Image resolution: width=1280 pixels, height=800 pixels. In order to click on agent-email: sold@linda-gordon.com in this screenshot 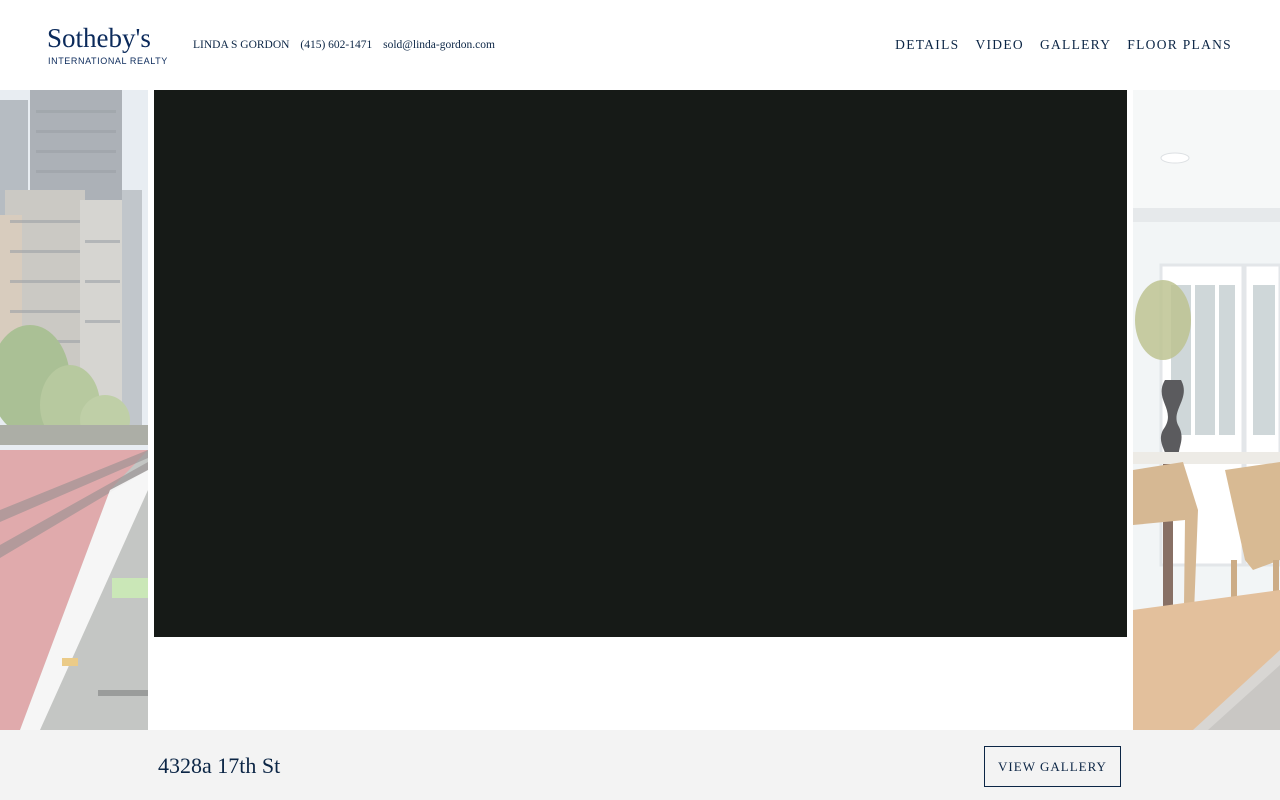, I will do `click(439, 45)`.